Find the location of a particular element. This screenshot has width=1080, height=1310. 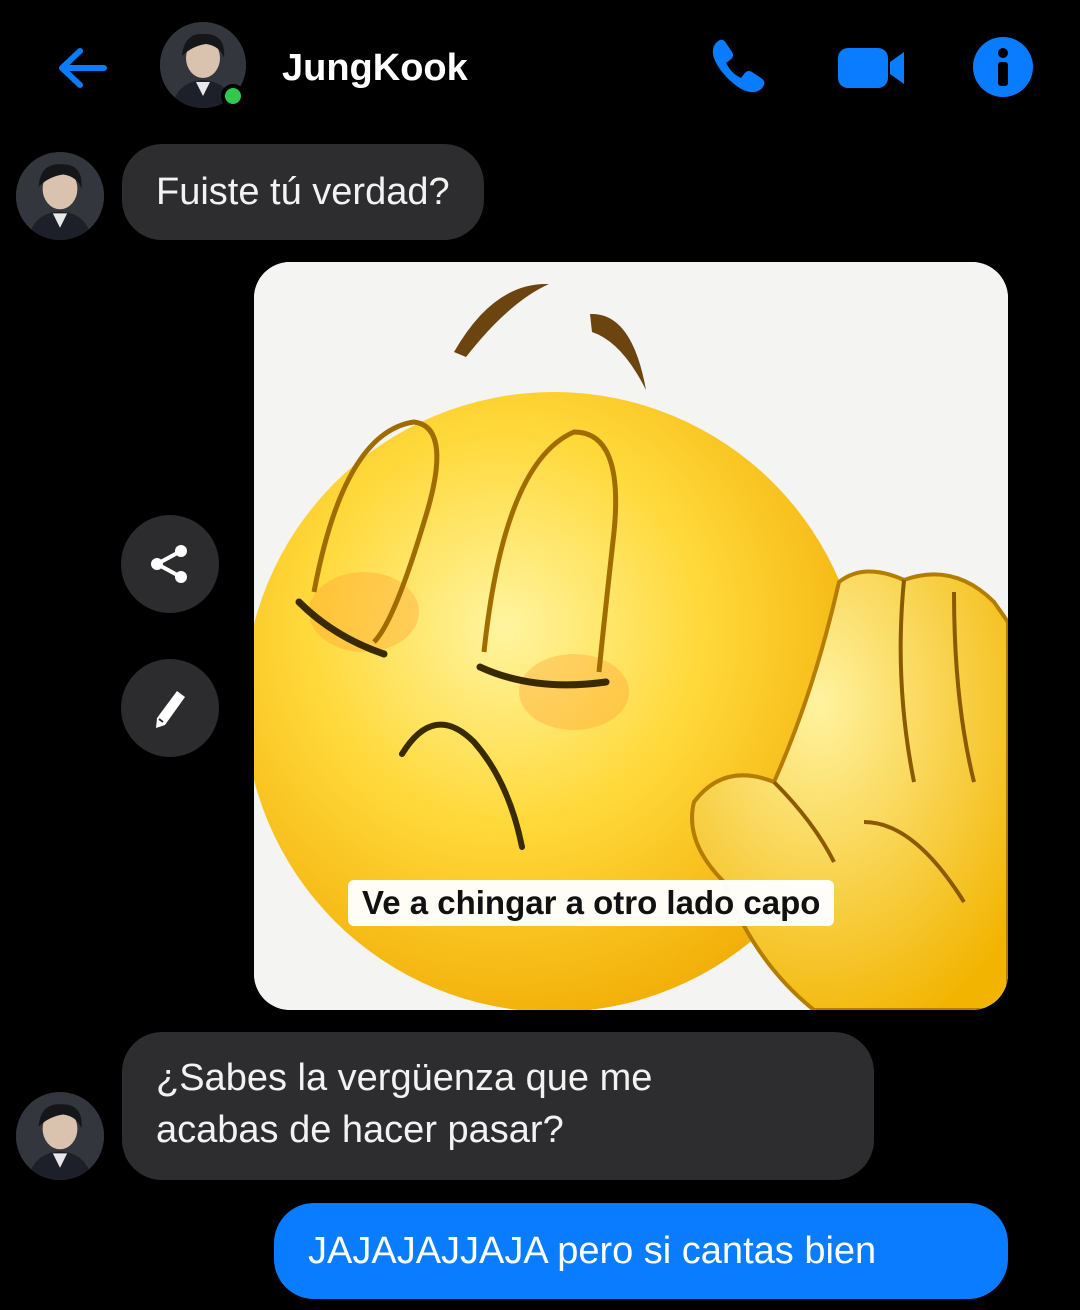

share-icon is located at coordinates (169, 564).